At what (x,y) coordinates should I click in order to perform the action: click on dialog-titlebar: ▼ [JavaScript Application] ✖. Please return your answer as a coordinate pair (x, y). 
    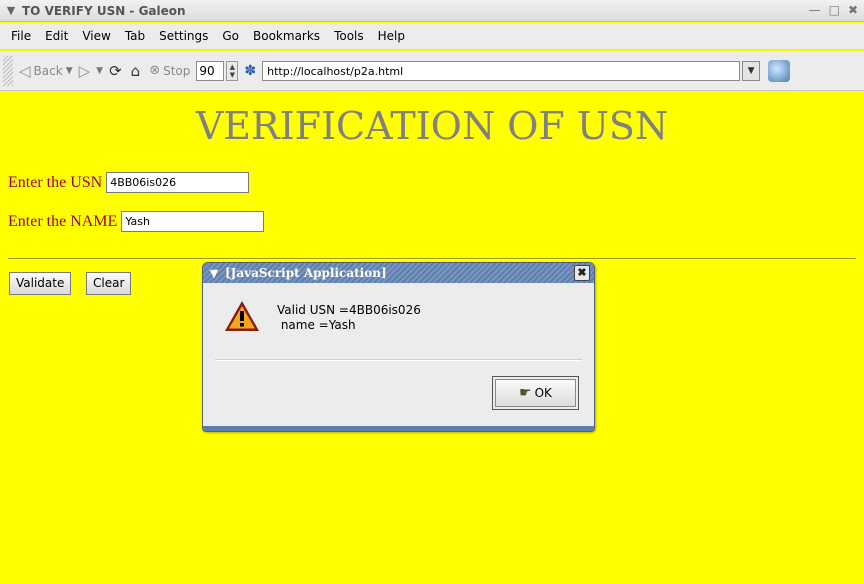
    Looking at the image, I should click on (398, 273).